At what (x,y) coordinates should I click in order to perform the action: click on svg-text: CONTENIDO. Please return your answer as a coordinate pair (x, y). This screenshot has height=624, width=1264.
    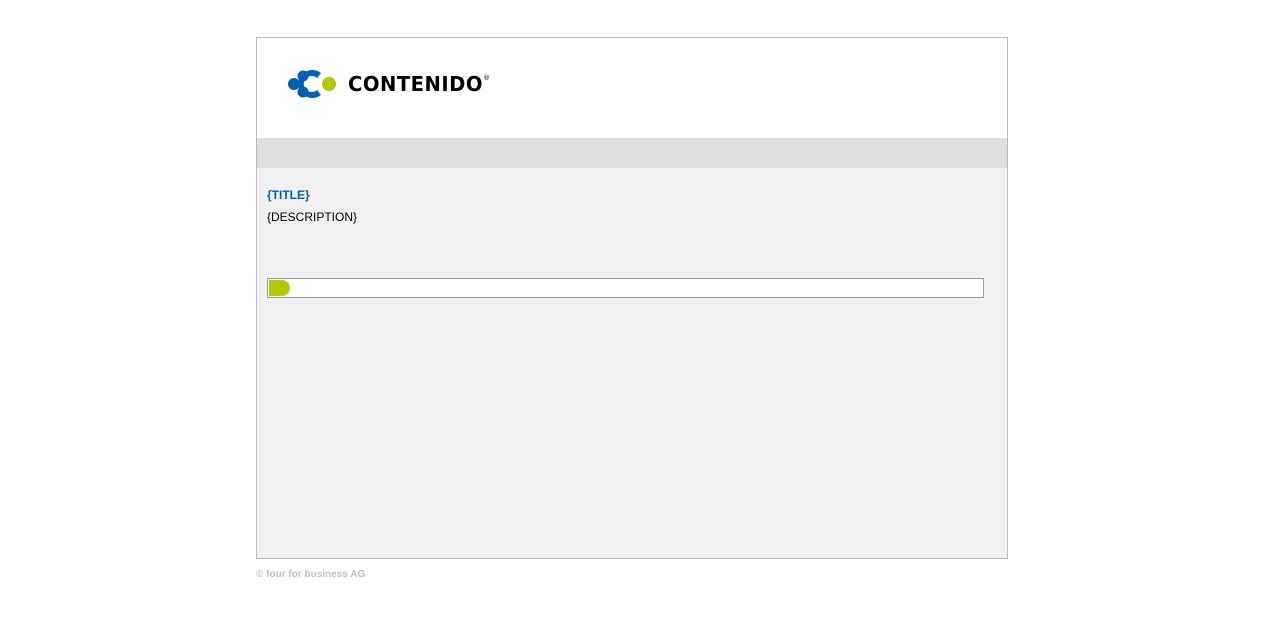
    Looking at the image, I should click on (415, 84).